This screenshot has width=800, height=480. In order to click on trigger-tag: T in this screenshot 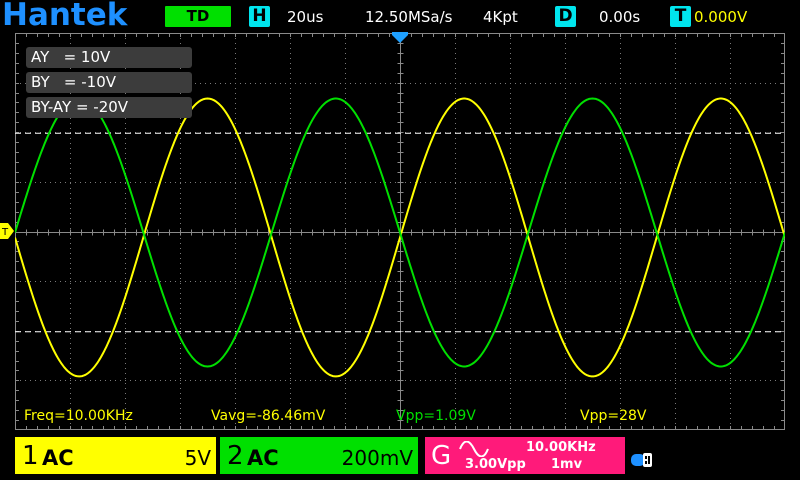, I will do `click(680, 16)`.